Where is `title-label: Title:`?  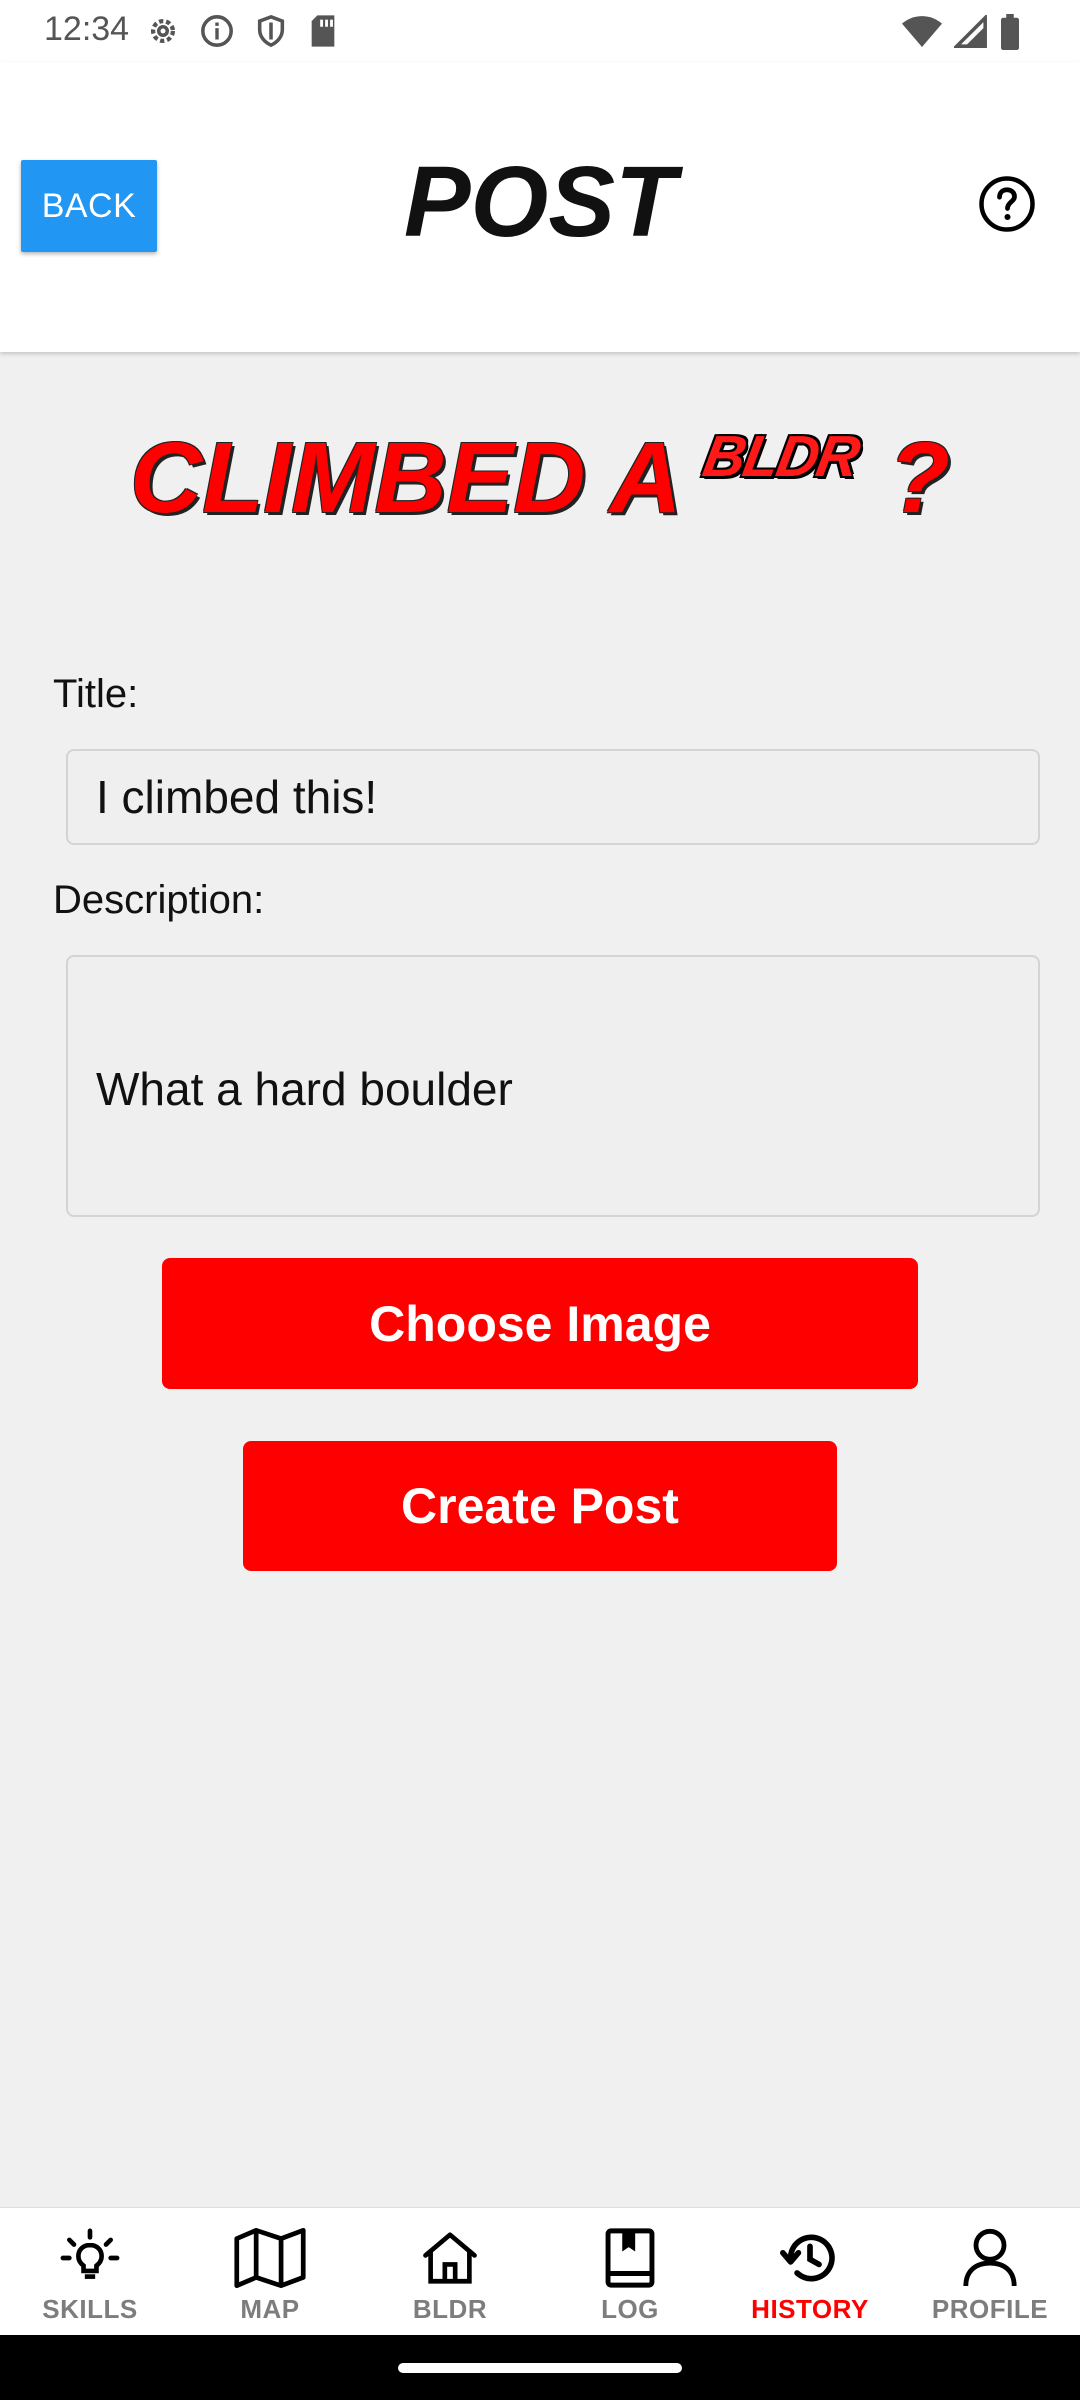 title-label: Title: is located at coordinates (96, 694).